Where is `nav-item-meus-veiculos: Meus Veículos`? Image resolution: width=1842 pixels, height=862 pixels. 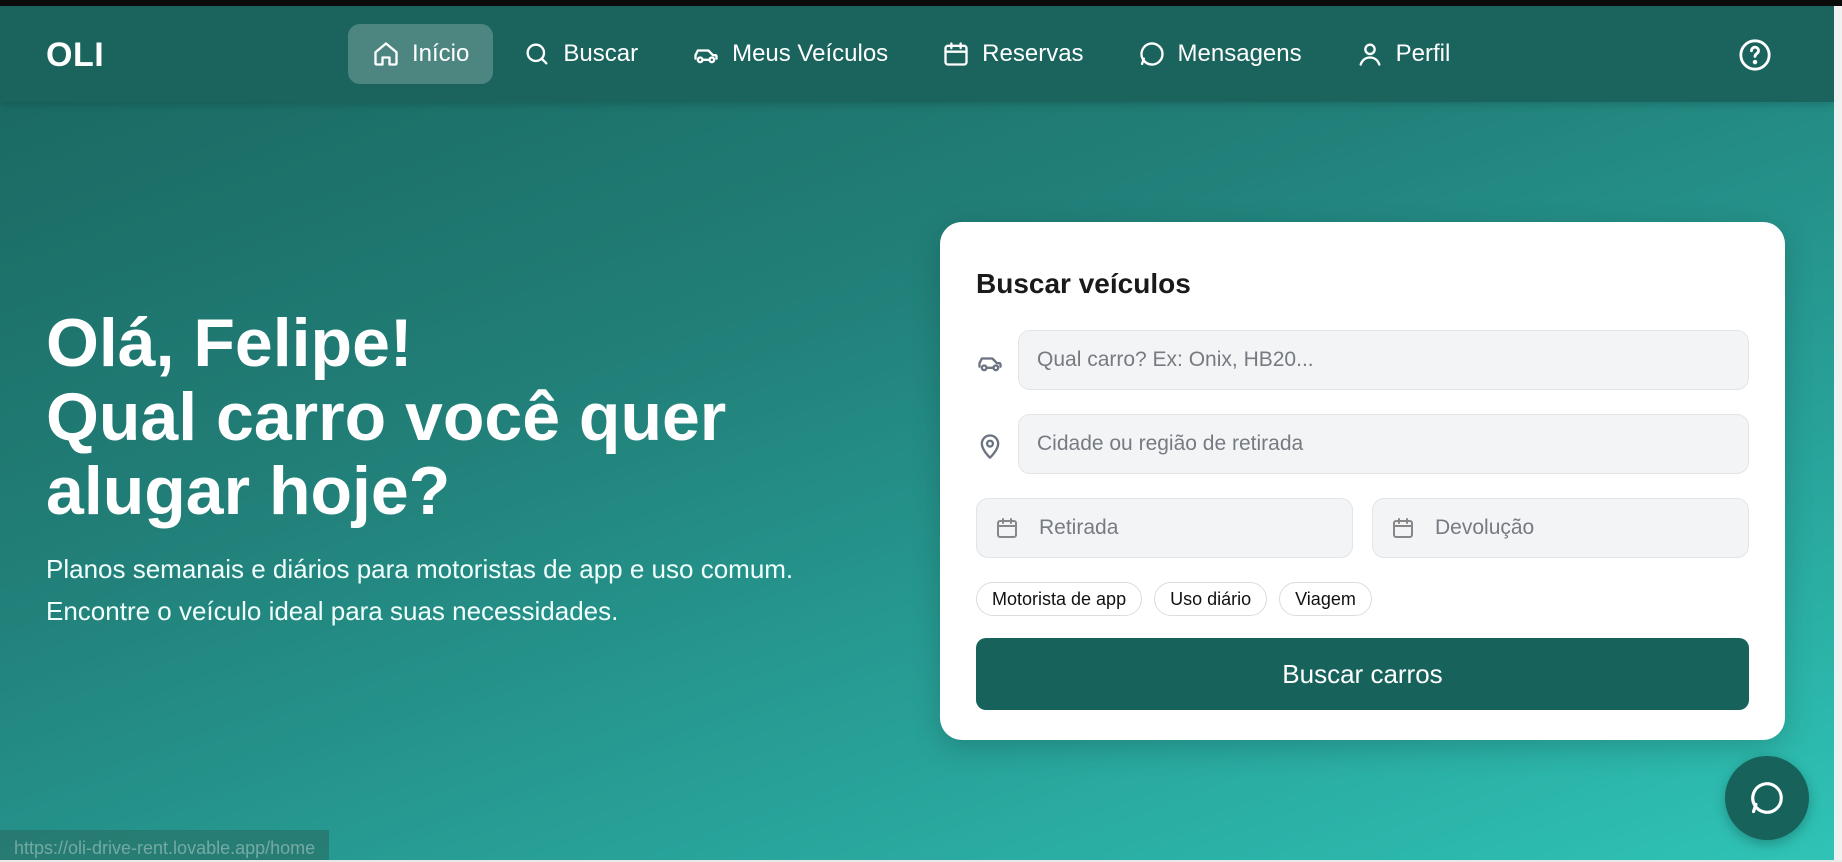 nav-item-meus-veiculos: Meus Veículos is located at coordinates (790, 54).